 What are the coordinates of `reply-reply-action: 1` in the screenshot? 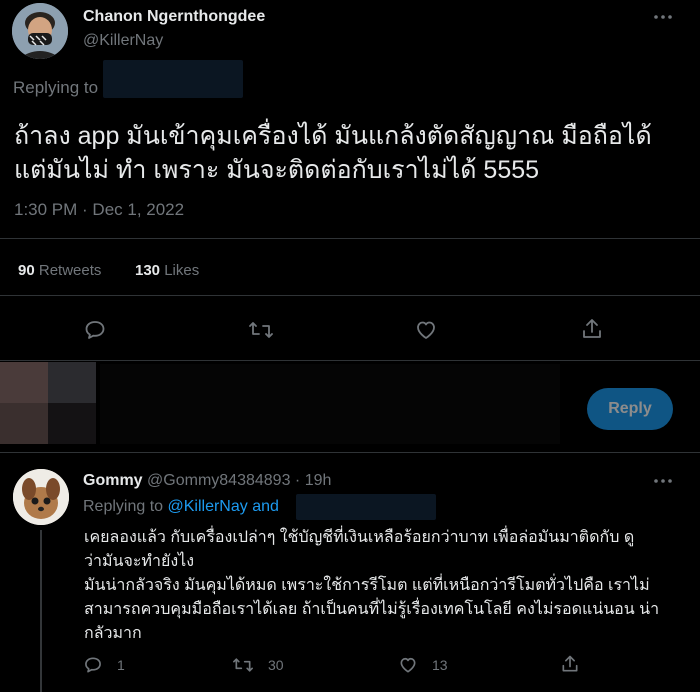 It's located at (104, 665).